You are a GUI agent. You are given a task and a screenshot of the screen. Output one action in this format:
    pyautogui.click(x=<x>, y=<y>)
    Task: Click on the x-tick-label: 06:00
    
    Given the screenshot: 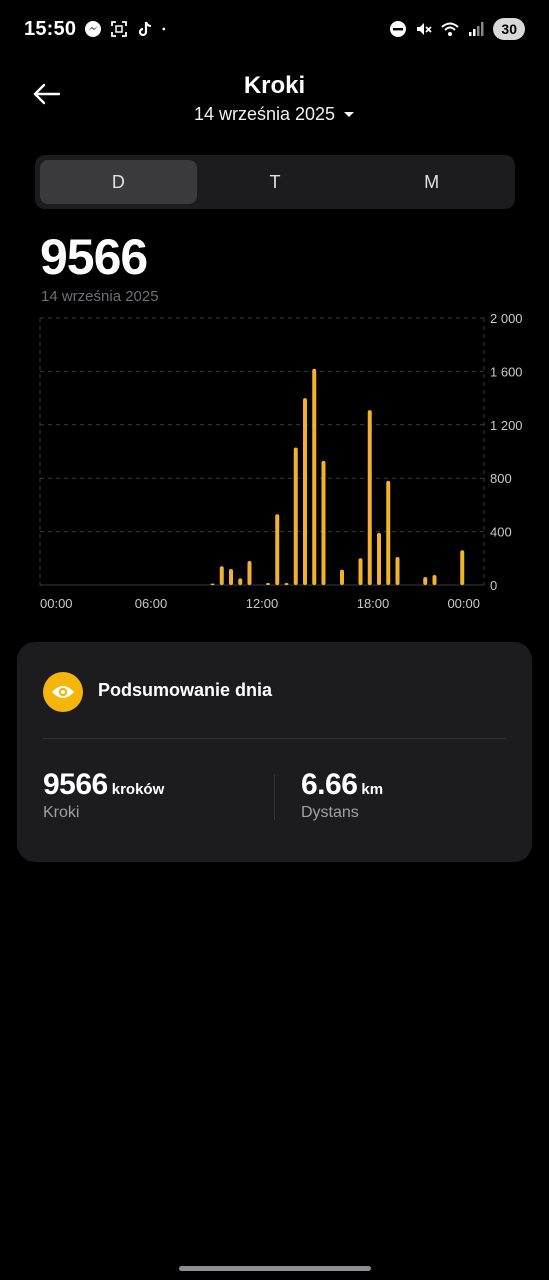 What is the action you would take?
    pyautogui.click(x=151, y=603)
    